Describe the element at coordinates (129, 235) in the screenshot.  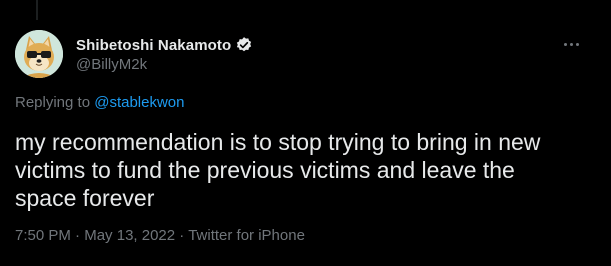
I see `tweet-date-link: May 13, 2022` at that location.